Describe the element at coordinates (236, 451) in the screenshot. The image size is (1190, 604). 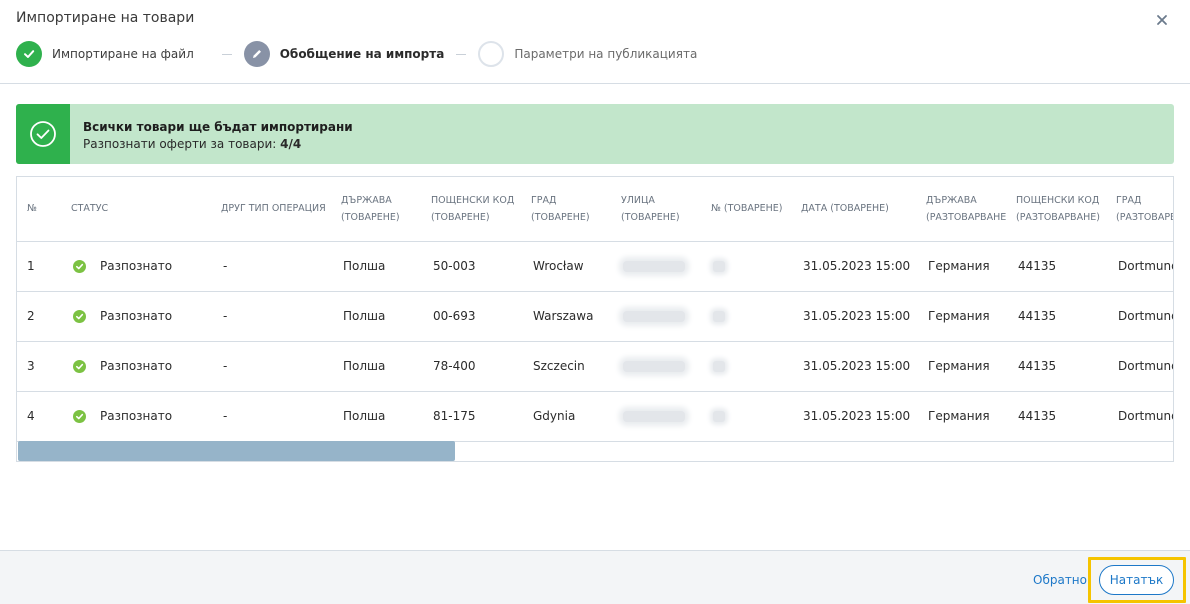
I see `horizontal-scrollbar` at that location.